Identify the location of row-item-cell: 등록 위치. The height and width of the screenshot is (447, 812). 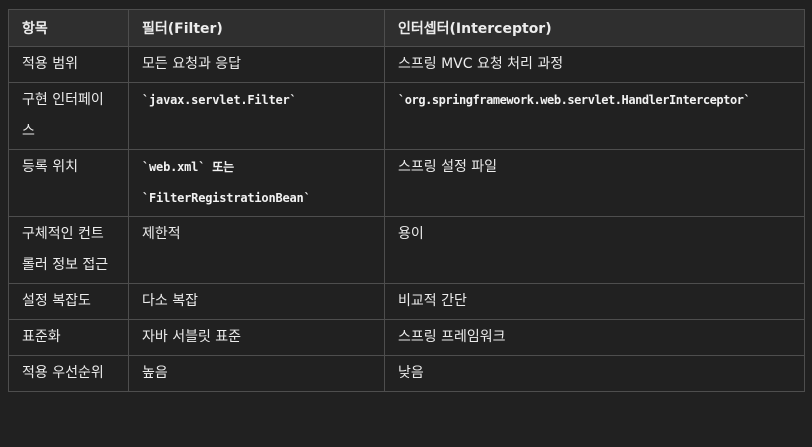
(68, 183).